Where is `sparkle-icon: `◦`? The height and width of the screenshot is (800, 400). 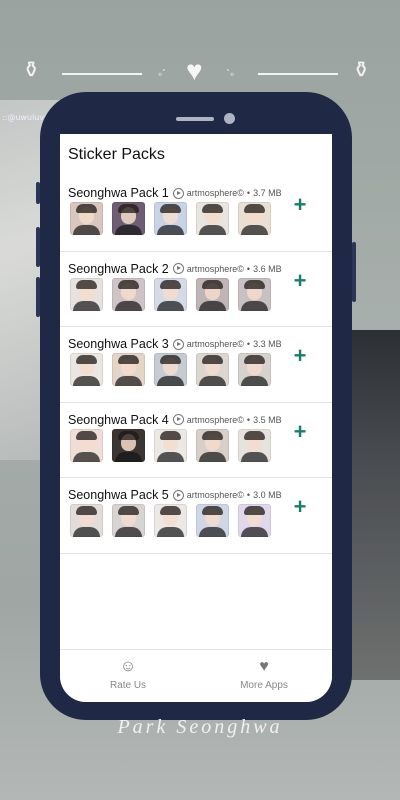 sparkle-icon: `◦ is located at coordinates (230, 74).